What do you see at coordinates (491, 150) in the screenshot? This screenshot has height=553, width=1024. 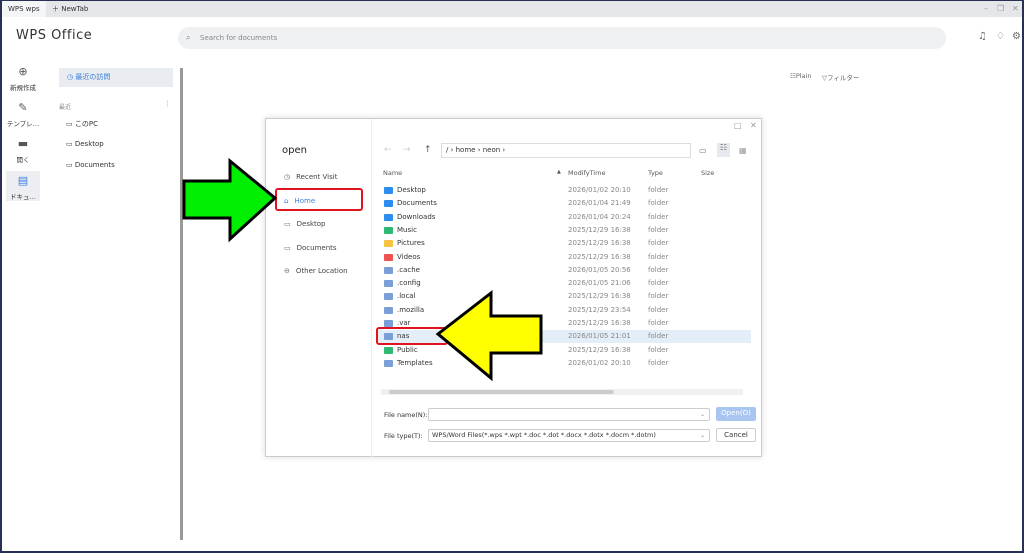 I see `path-neon: neon` at bounding box center [491, 150].